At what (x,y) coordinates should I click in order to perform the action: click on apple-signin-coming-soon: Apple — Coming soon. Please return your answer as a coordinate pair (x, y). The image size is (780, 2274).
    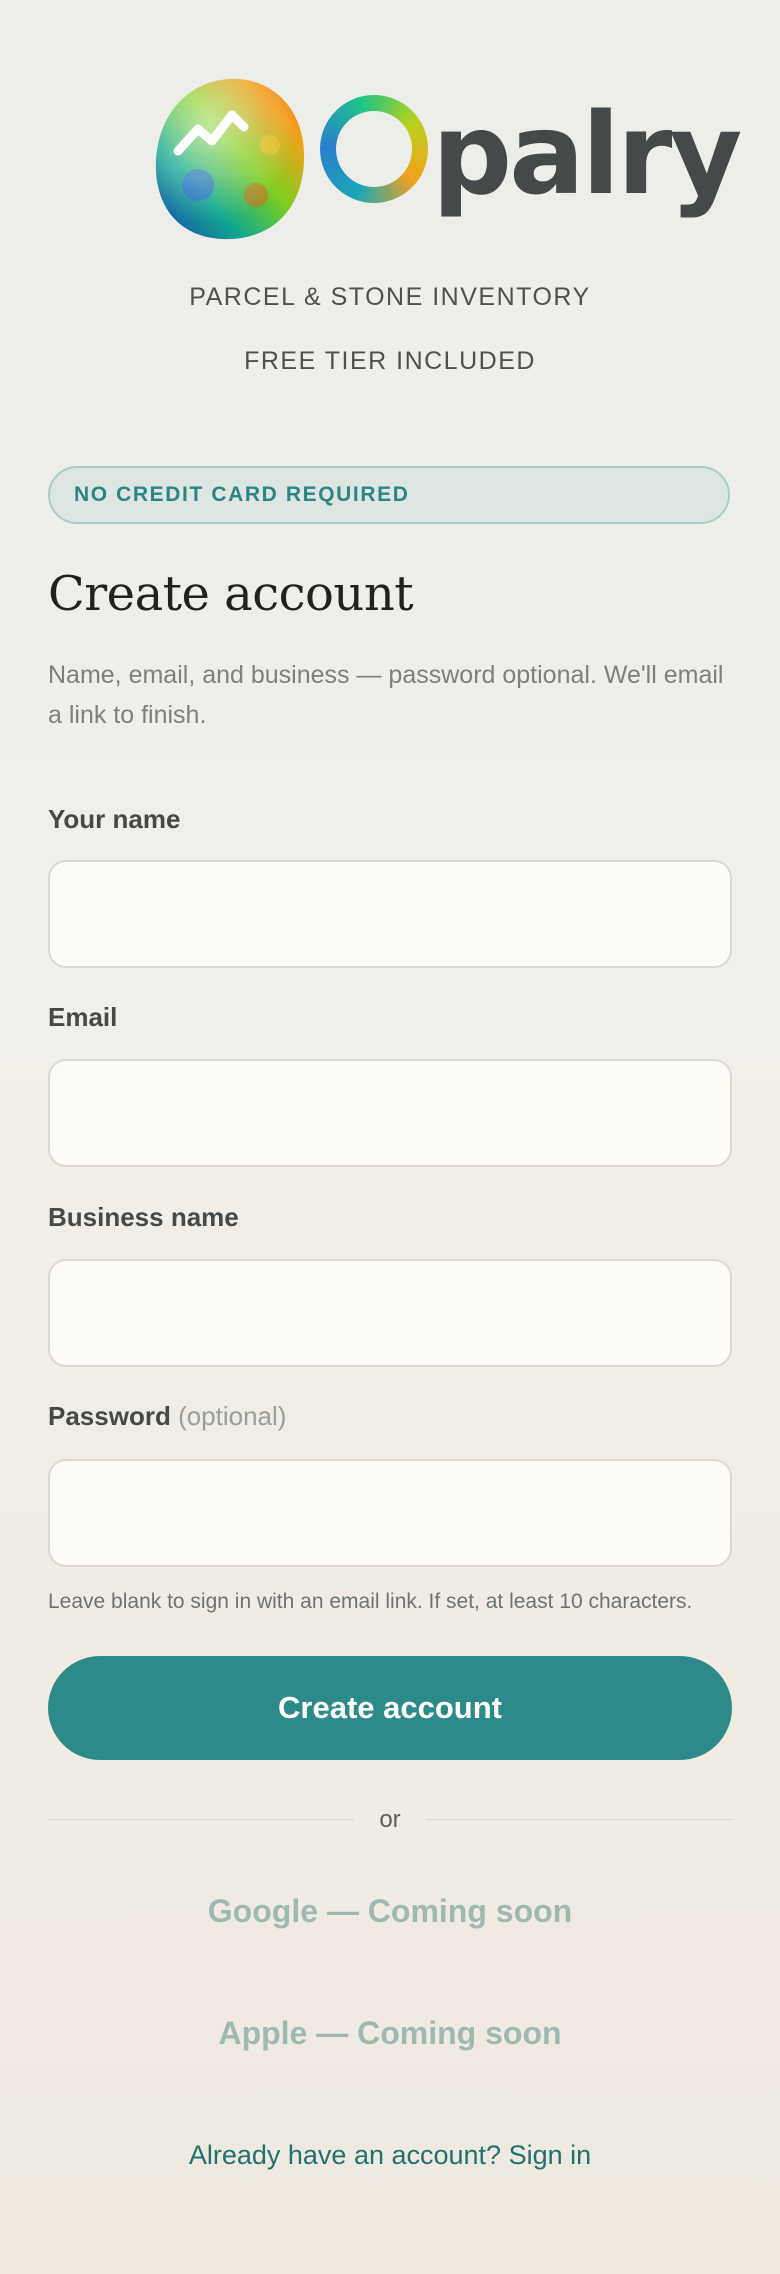
    Looking at the image, I should click on (390, 2033).